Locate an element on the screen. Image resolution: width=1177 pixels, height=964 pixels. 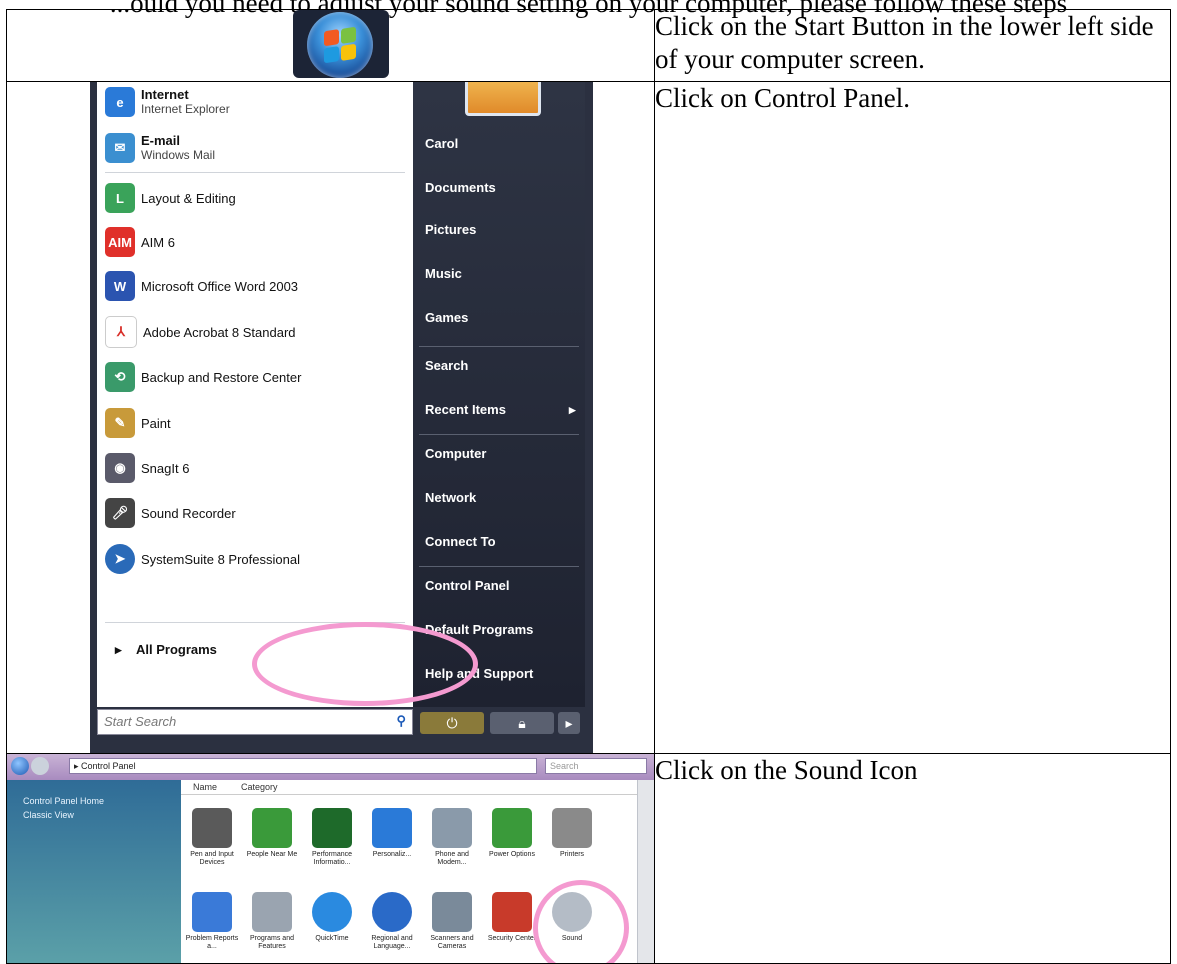
cp-item: Scanners and Cameras is located at coordinates (452, 921).